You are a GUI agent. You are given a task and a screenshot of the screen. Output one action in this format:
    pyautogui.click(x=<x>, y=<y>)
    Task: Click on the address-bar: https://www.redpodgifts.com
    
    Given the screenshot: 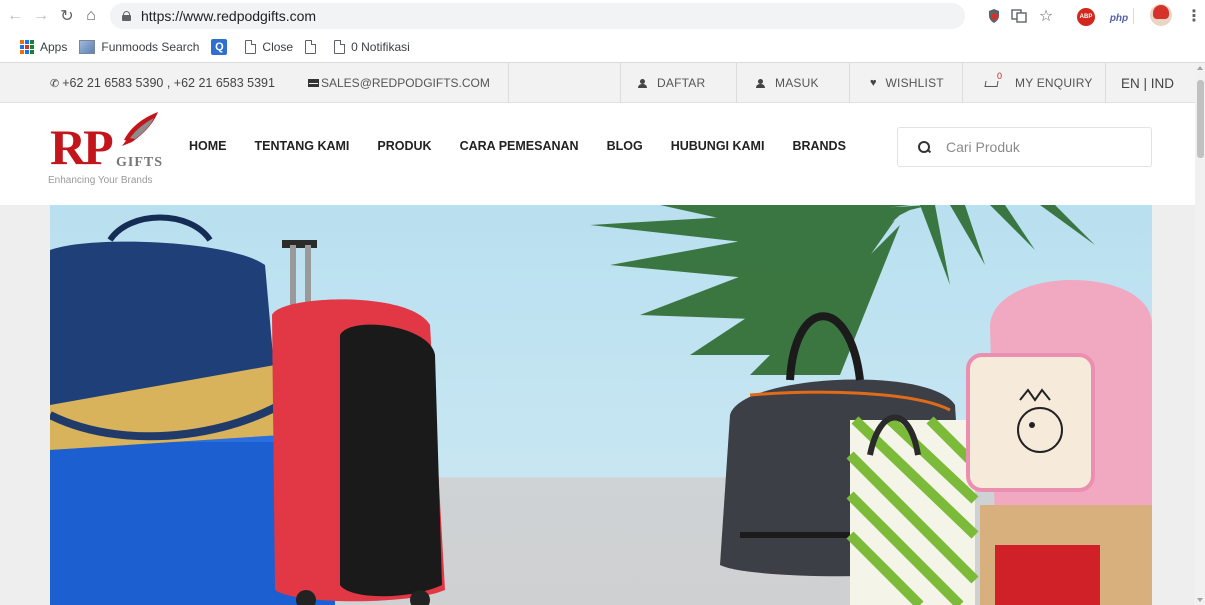 What is the action you would take?
    pyautogui.click(x=537, y=16)
    